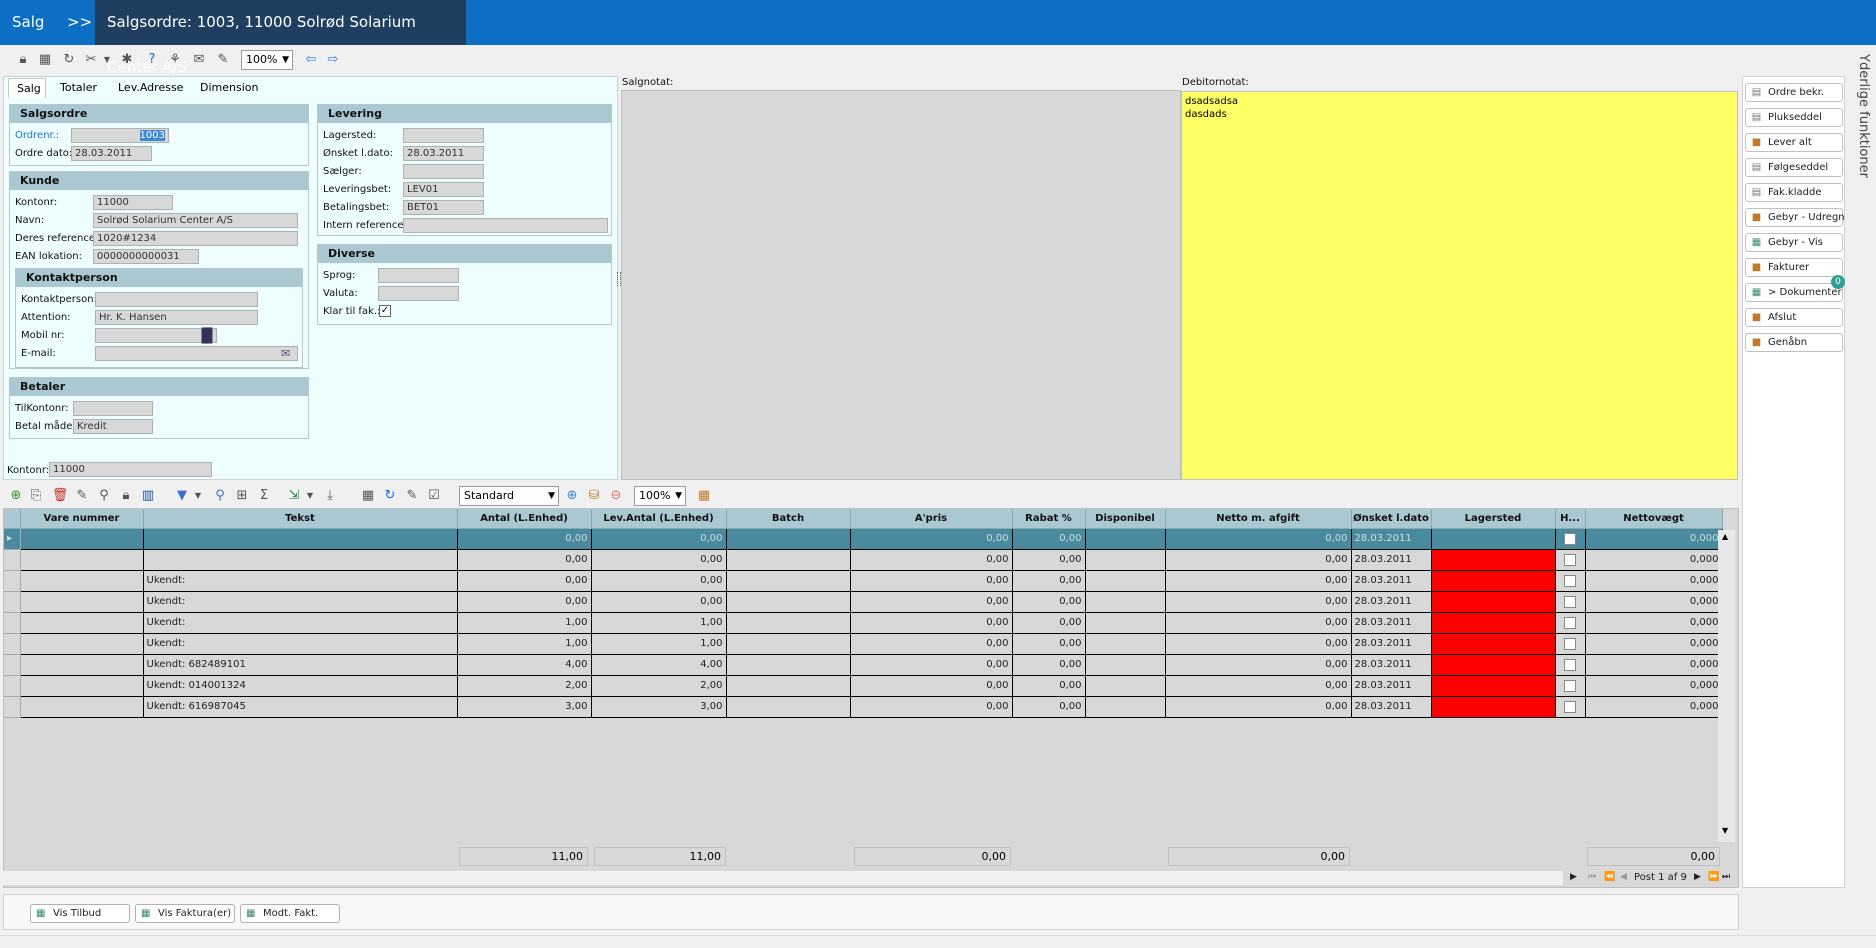 The image size is (1876, 948). Describe the element at coordinates (146, 256) in the screenshot. I see `ean-field: 0000000000031` at that location.